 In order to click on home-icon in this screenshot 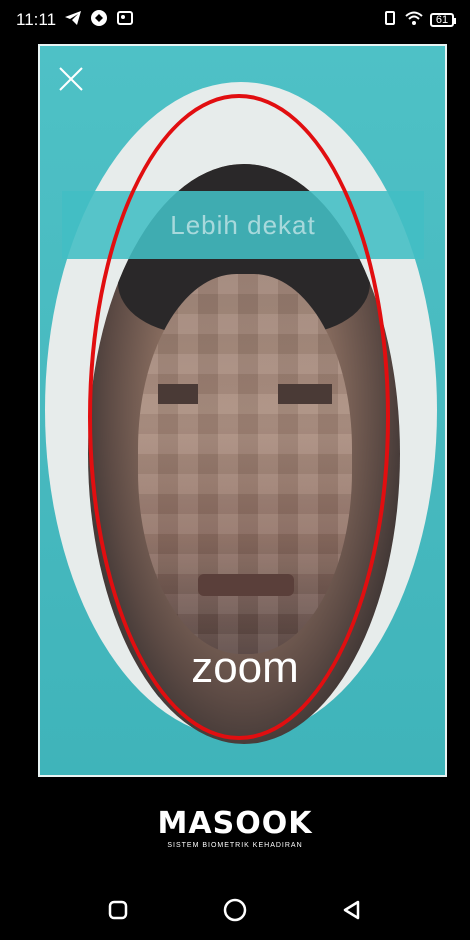, I will do `click(235, 910)`.